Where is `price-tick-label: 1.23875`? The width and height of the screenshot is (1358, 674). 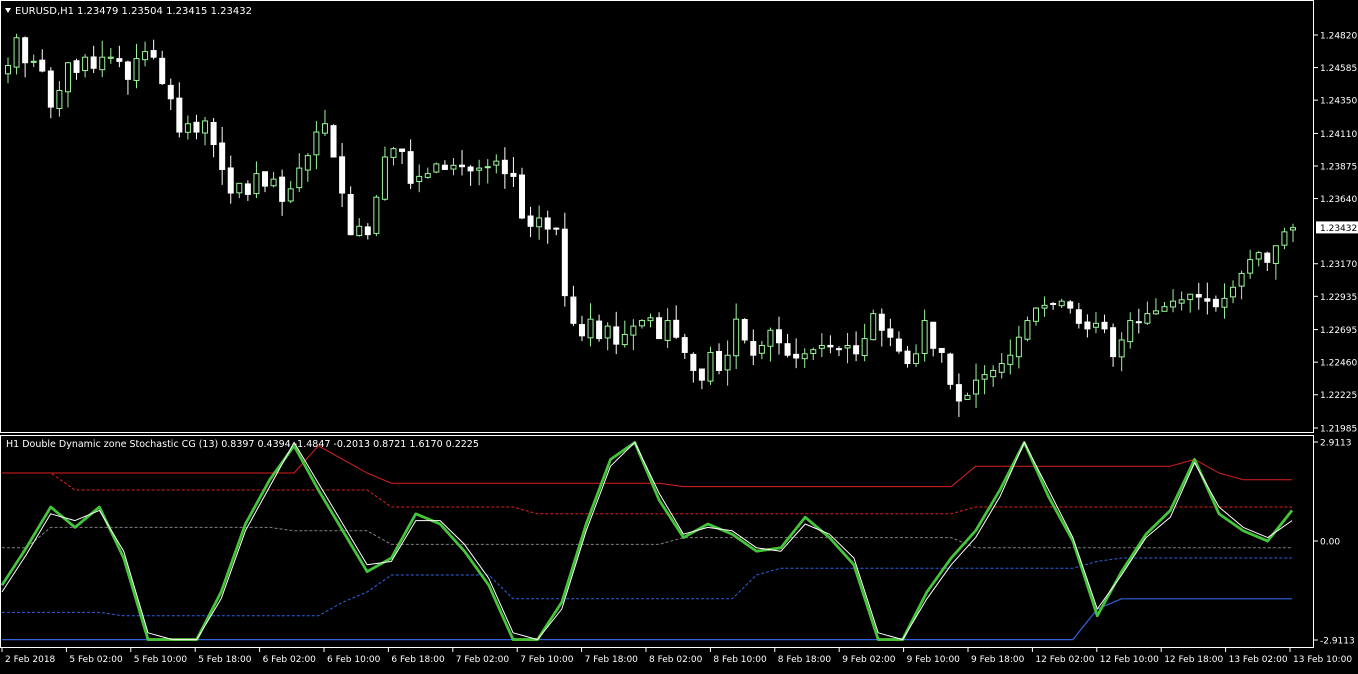
price-tick-label: 1.23875 is located at coordinates (1338, 168).